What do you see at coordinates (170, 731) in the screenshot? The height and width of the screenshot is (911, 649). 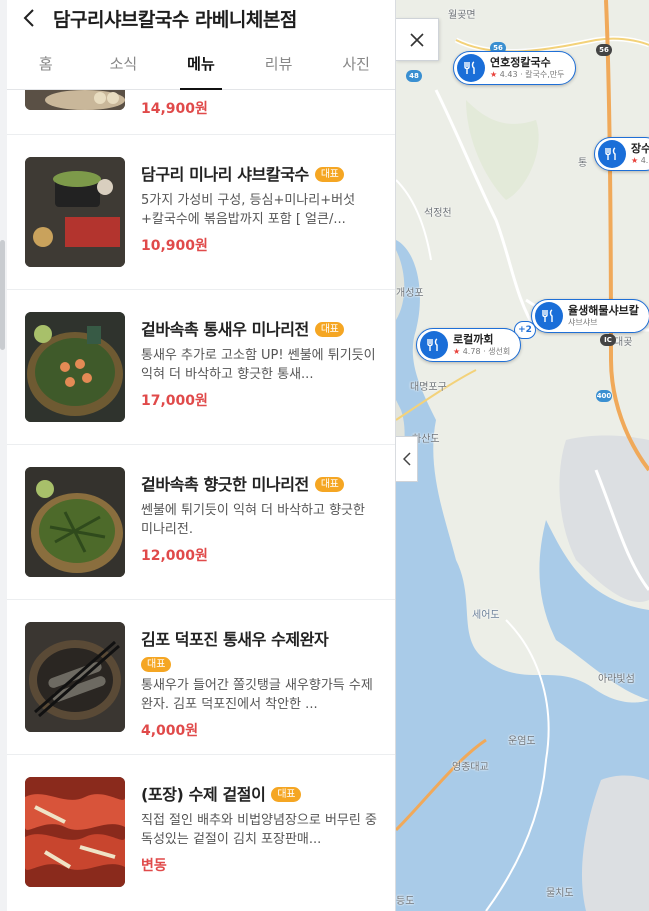 I see `menu-price: 4,000원` at bounding box center [170, 731].